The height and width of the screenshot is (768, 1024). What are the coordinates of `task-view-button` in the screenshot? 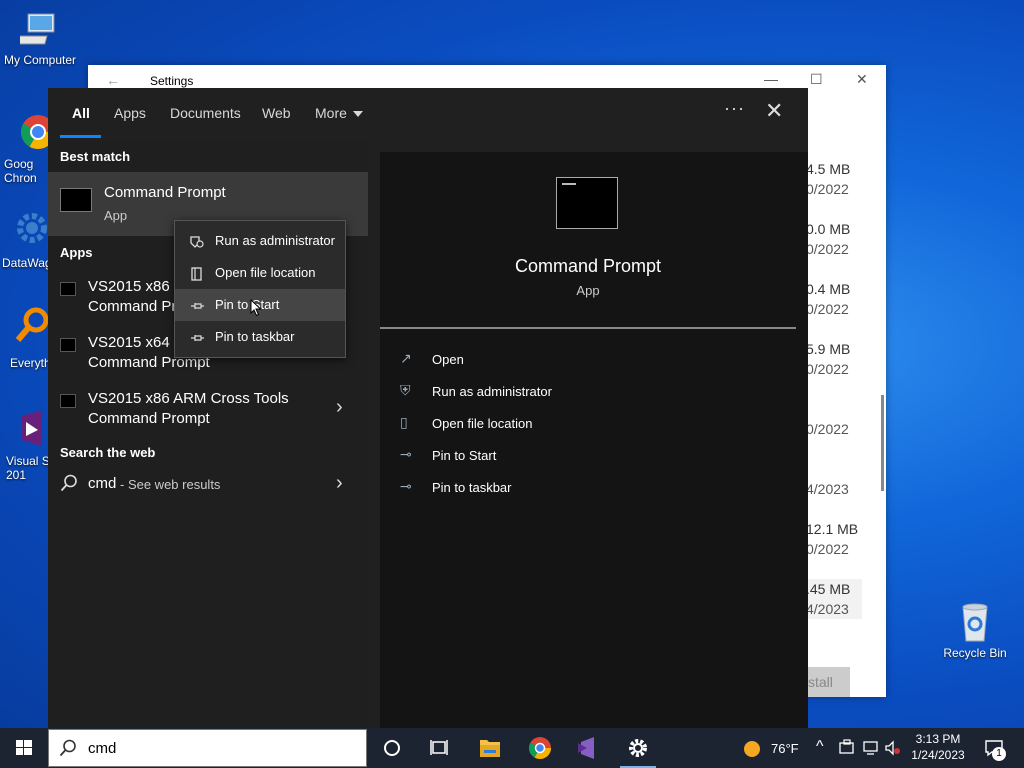 It's located at (440, 748).